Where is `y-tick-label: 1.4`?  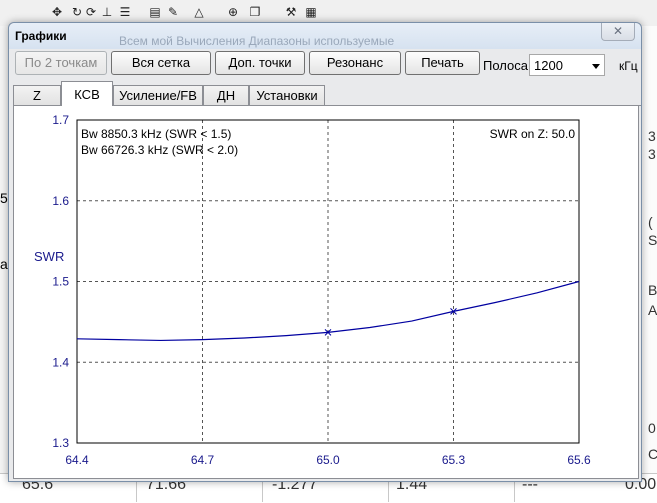
y-tick-label: 1.4 is located at coordinates (60, 362).